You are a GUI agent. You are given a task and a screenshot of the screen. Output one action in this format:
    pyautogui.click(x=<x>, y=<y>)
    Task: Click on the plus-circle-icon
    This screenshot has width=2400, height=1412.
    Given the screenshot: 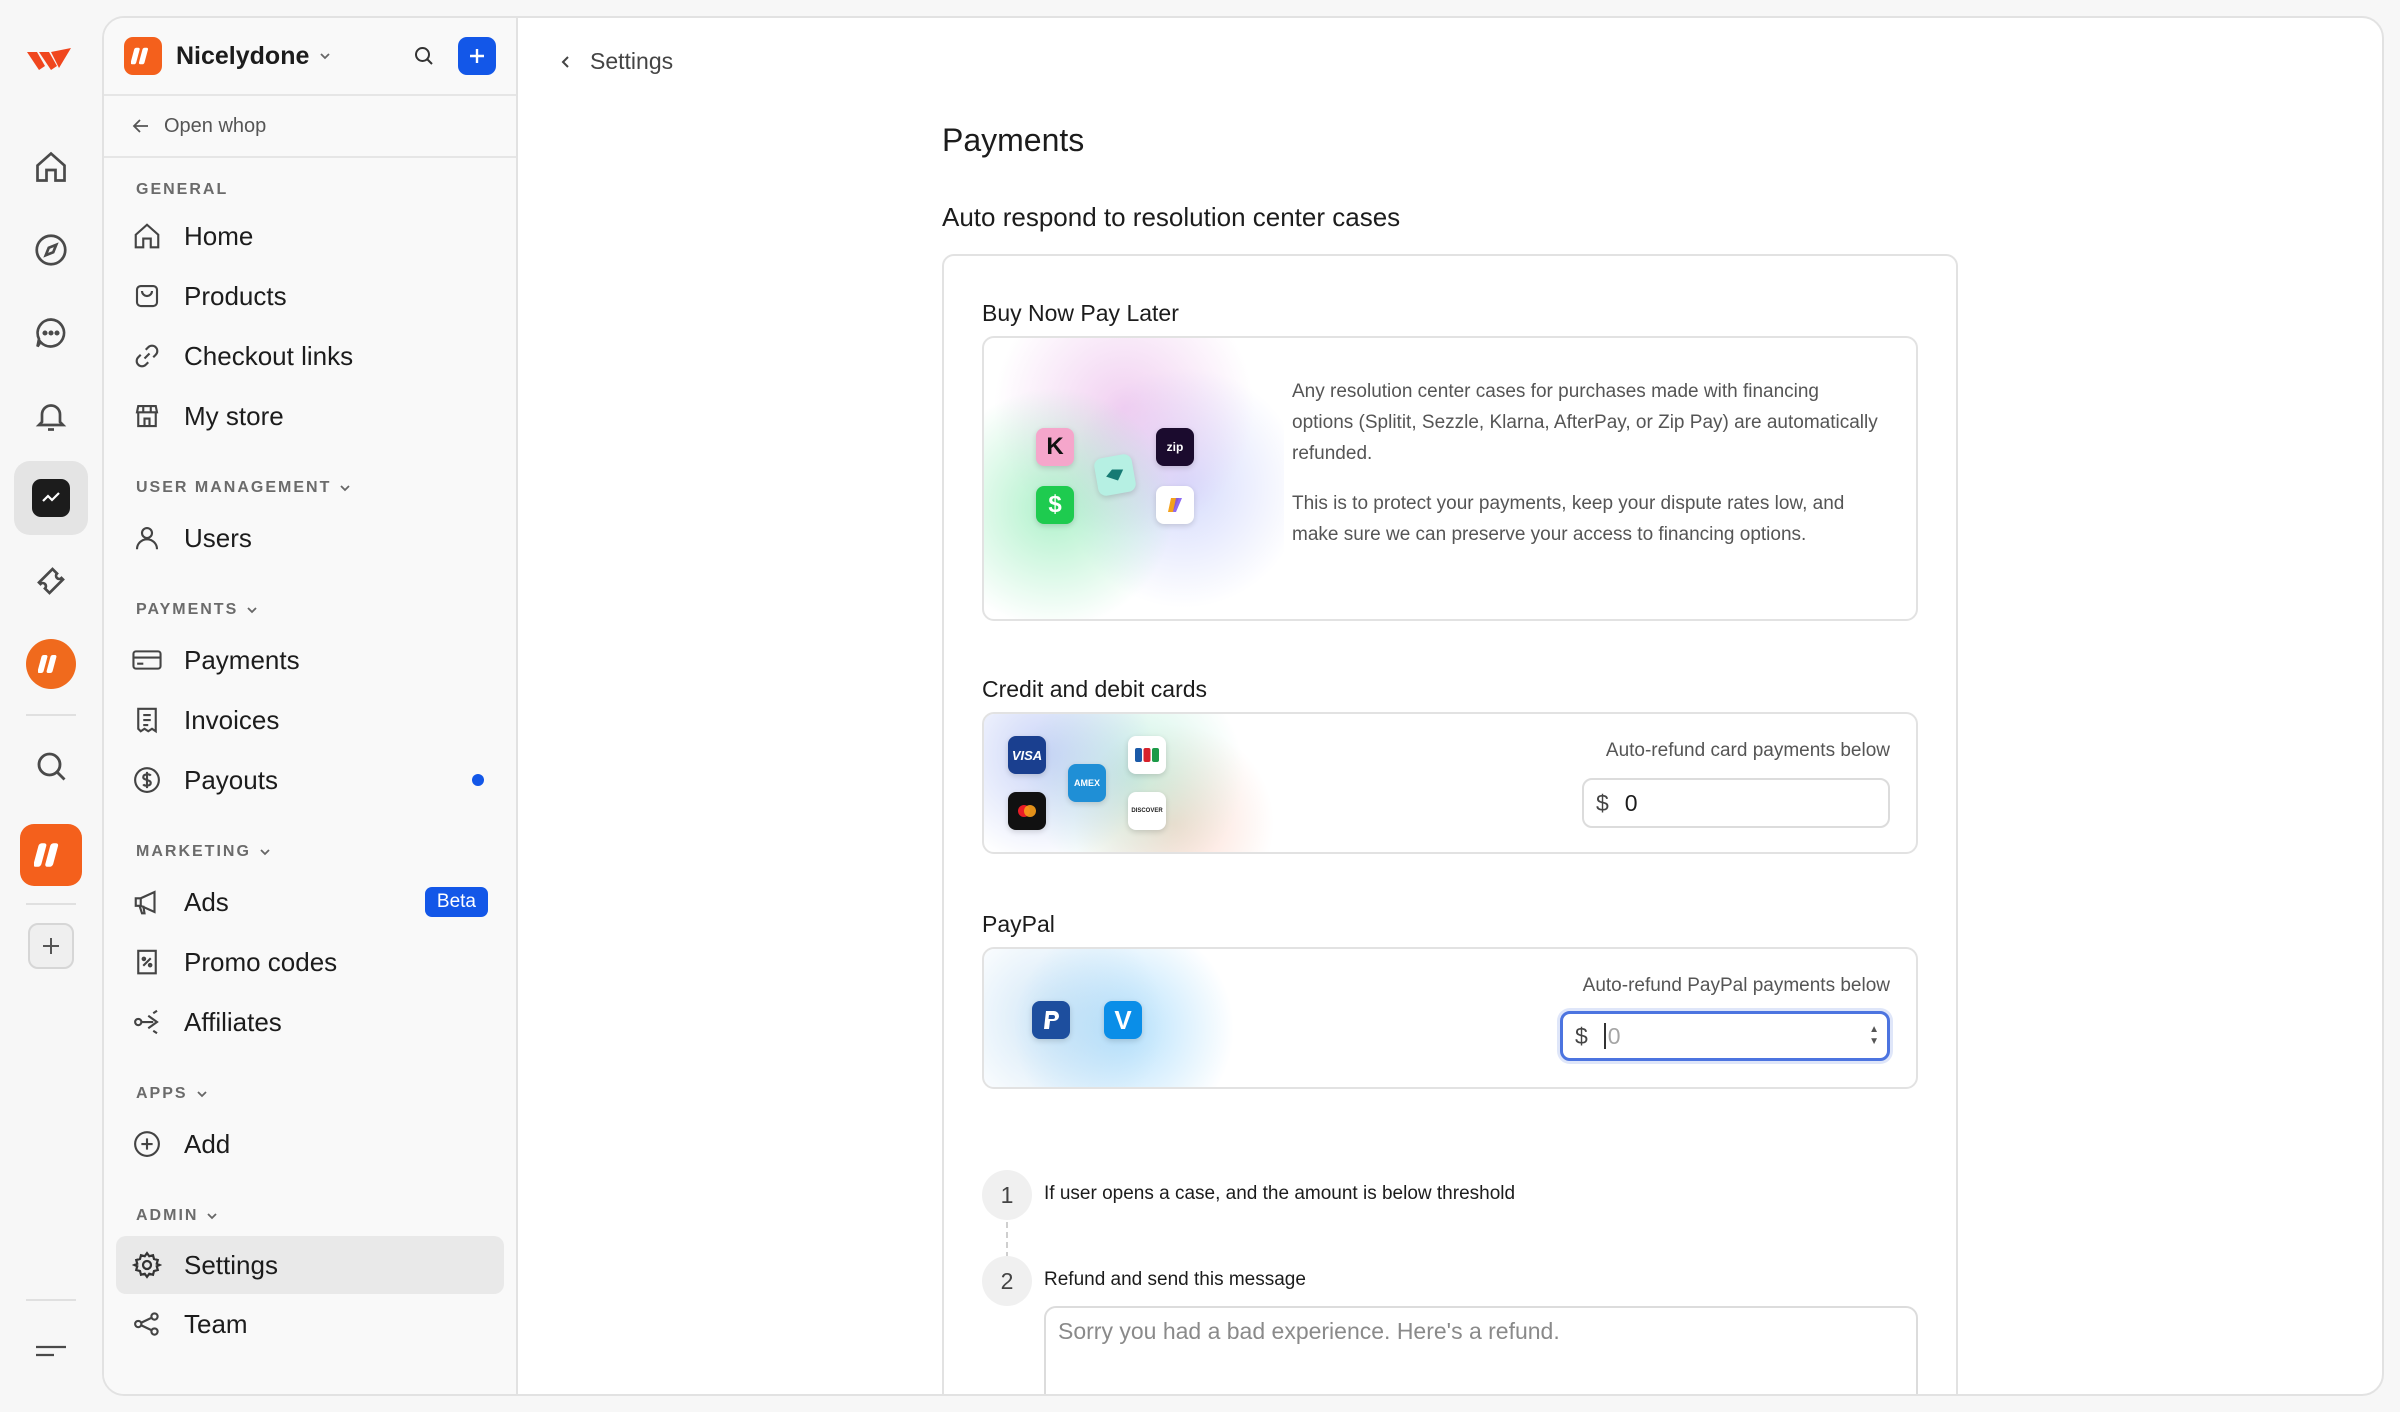 What is the action you would take?
    pyautogui.click(x=147, y=1144)
    